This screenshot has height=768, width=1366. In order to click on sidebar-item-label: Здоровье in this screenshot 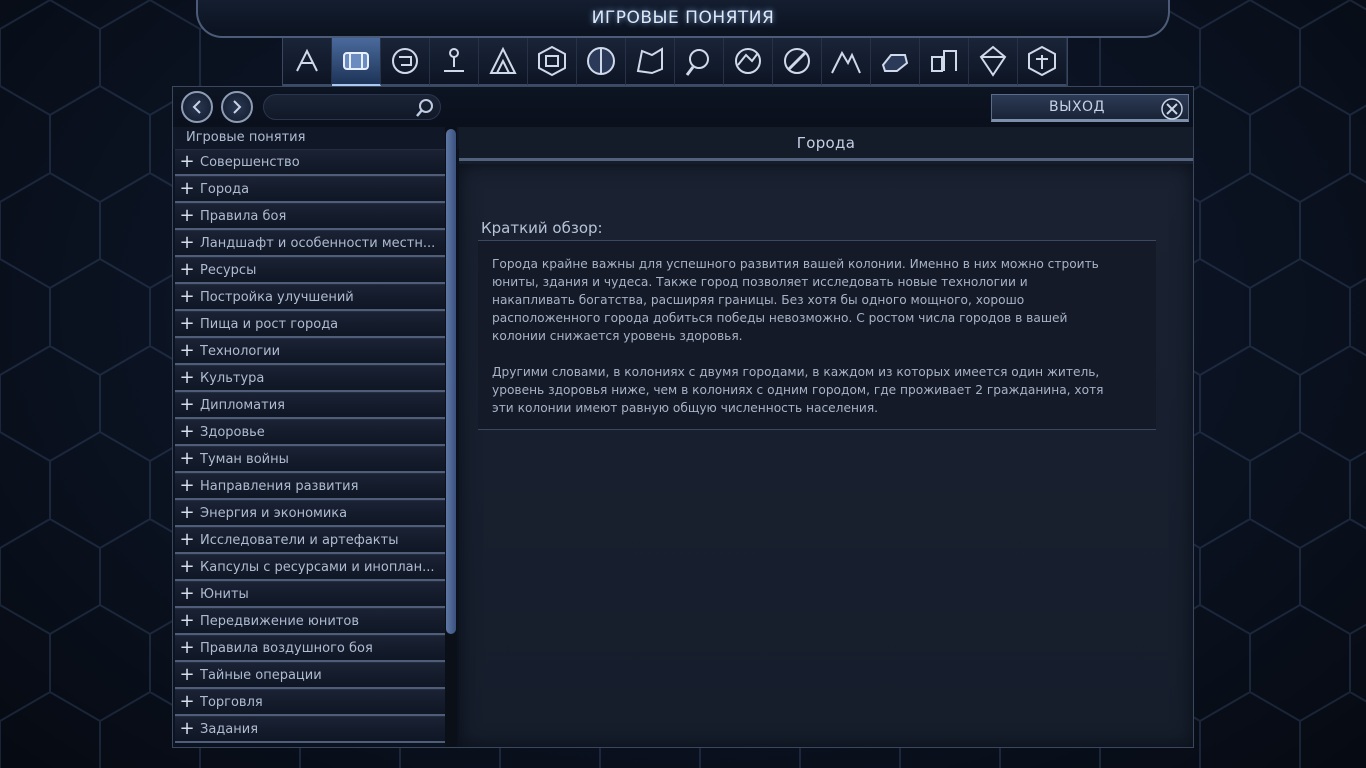, I will do `click(232, 432)`.